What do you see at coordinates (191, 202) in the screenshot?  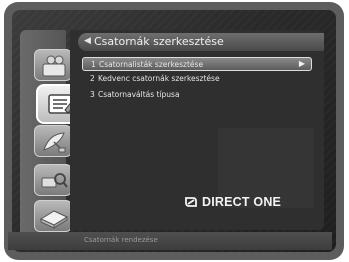 I see `brand-mark-icon` at bounding box center [191, 202].